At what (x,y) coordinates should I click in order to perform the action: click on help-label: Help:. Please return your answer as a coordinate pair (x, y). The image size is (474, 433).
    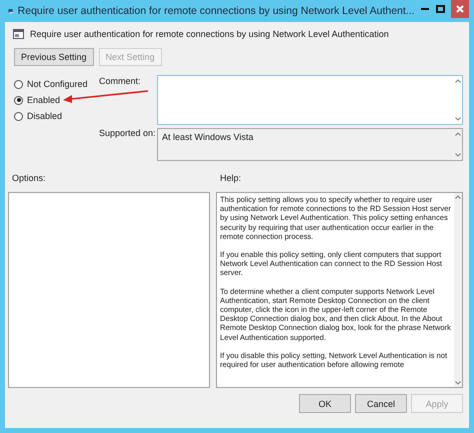
    Looking at the image, I should click on (231, 179).